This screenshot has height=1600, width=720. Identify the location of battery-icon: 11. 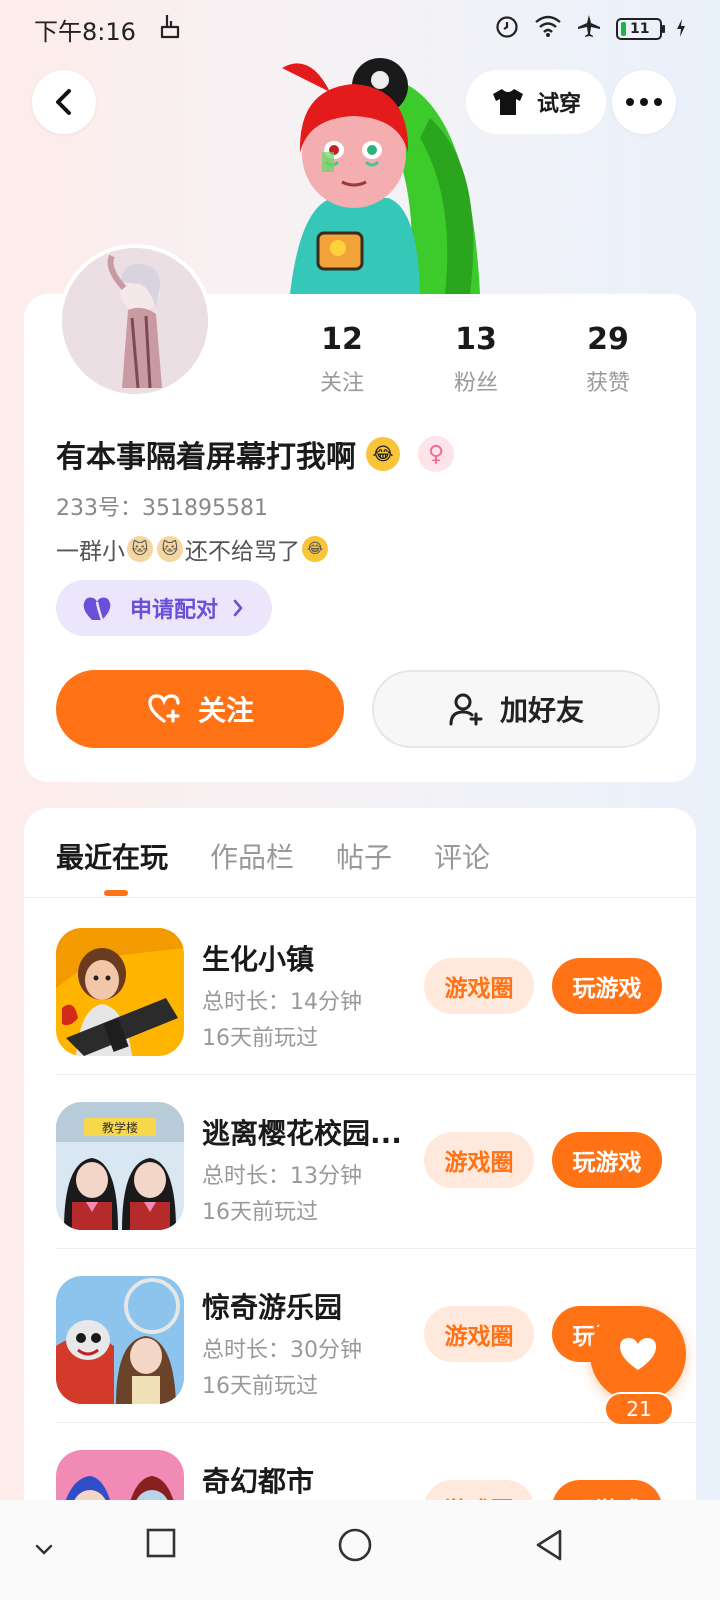
(640, 29).